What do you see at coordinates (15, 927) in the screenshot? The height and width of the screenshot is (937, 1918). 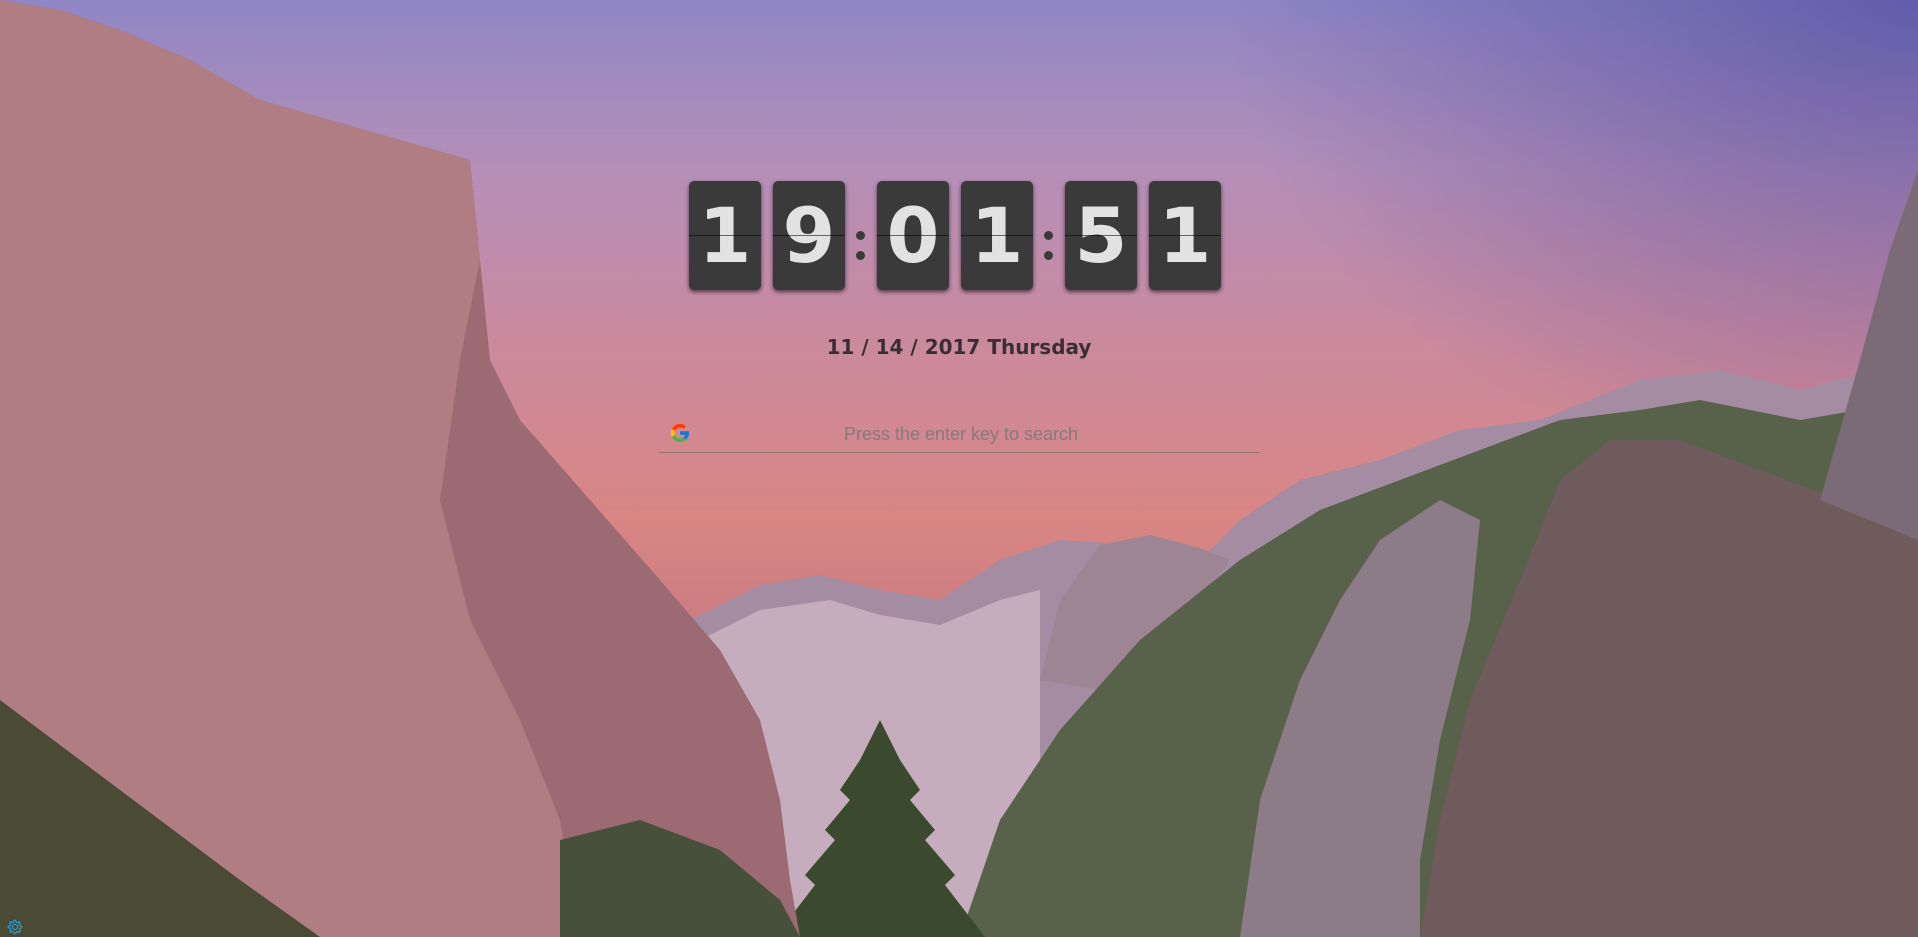 I see `gear-icon` at bounding box center [15, 927].